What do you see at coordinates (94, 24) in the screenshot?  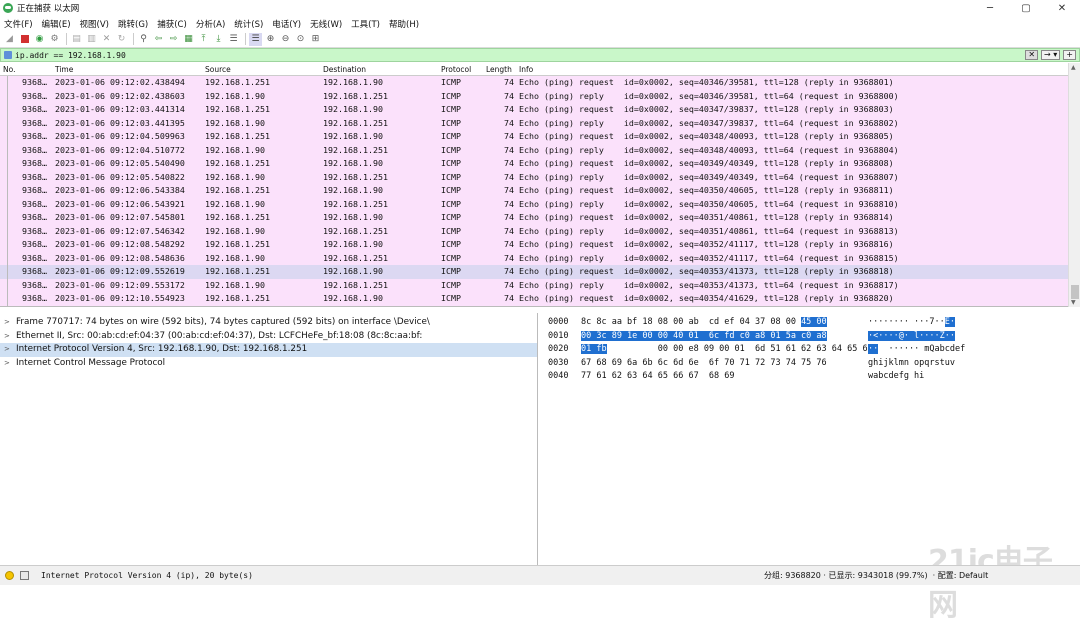 I see `menu-view: 视图(V)` at bounding box center [94, 24].